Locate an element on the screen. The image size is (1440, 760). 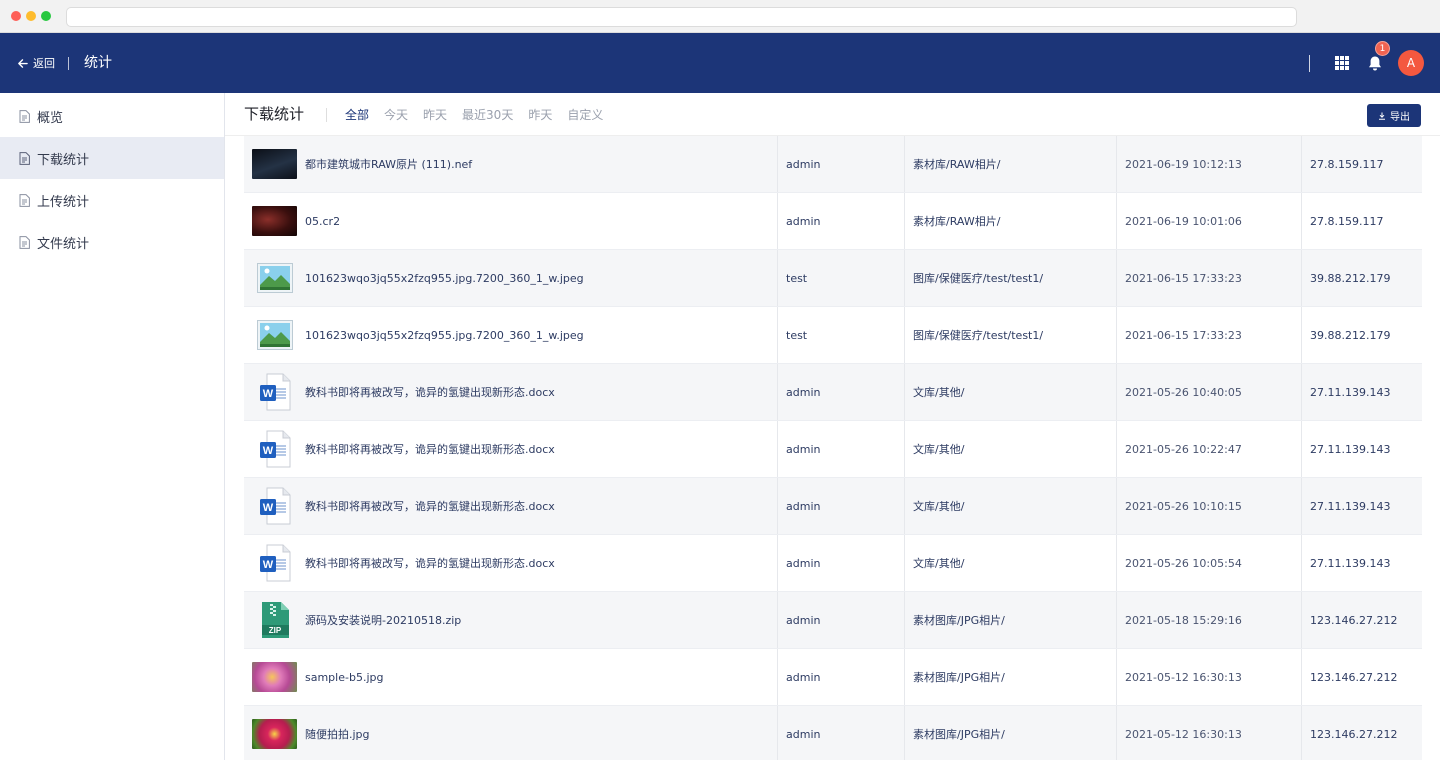
word-doc-icon: W is located at coordinates (274, 506).